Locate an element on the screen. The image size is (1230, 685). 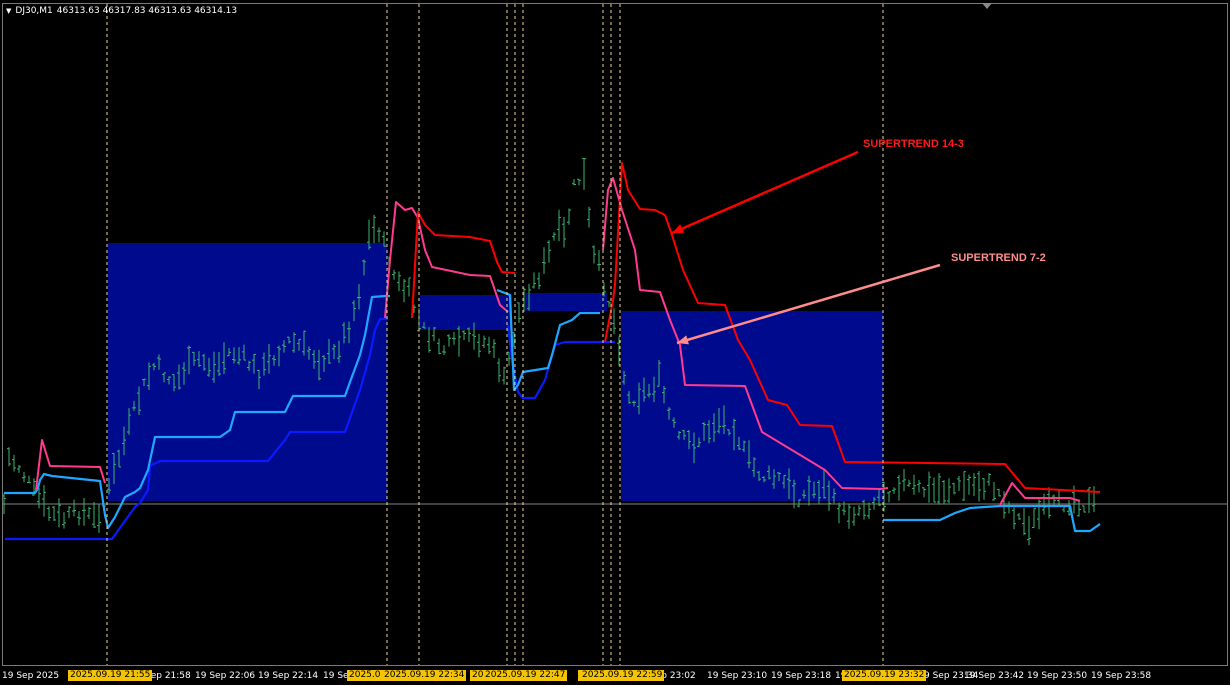
time-axis-label: 19 Sep 23:50 is located at coordinates (1057, 676).